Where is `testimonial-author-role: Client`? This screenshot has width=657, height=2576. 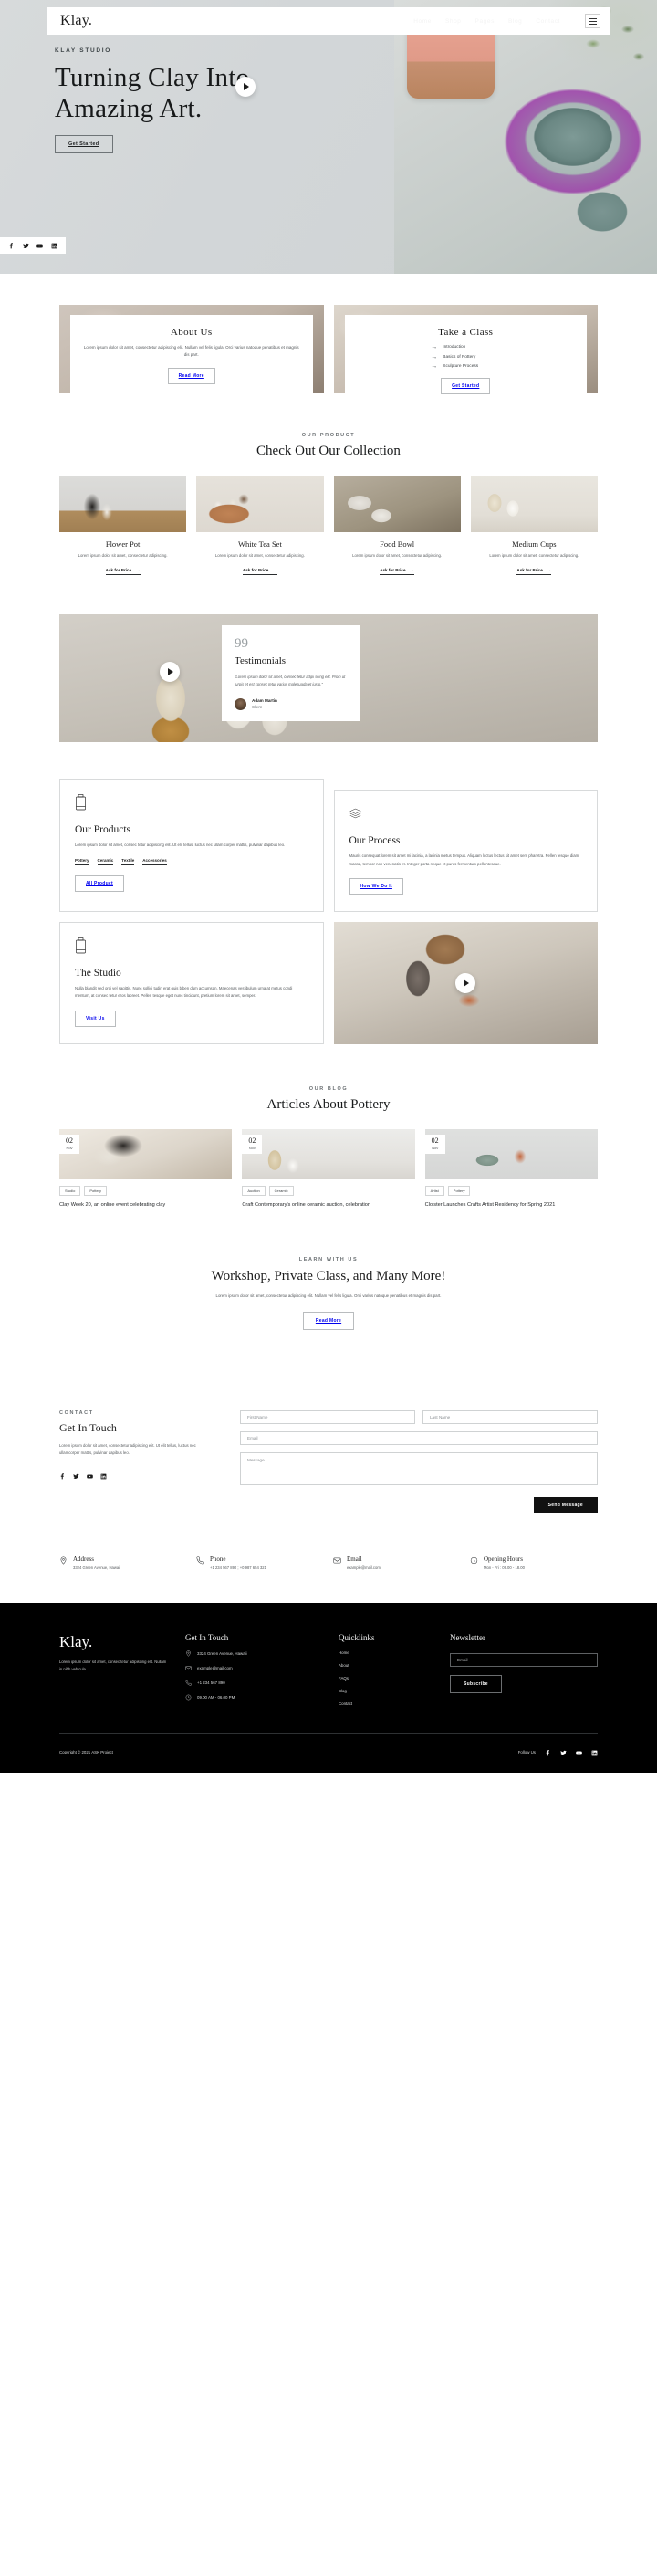
testimonial-author-role: Client is located at coordinates (257, 706).